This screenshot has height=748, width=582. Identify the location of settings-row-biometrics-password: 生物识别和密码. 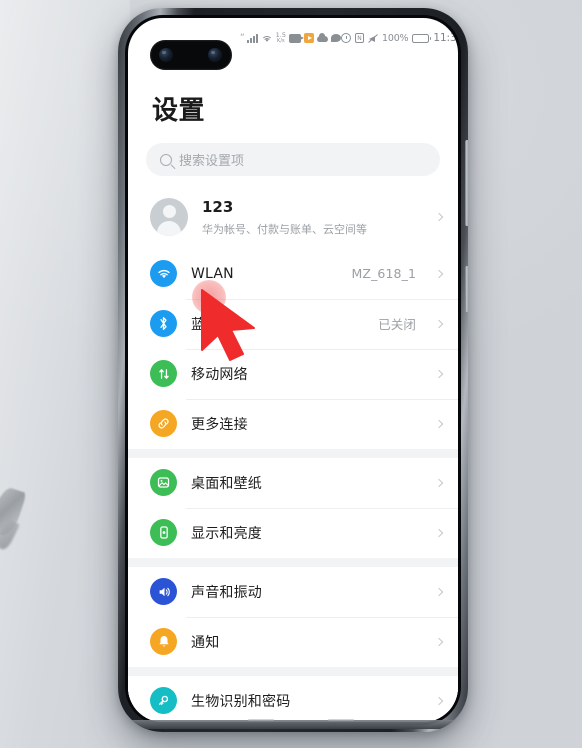
(293, 698).